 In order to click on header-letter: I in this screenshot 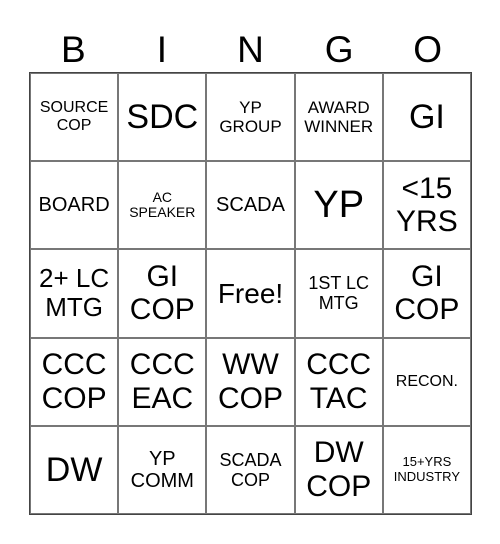, I will do `click(162, 49)`.